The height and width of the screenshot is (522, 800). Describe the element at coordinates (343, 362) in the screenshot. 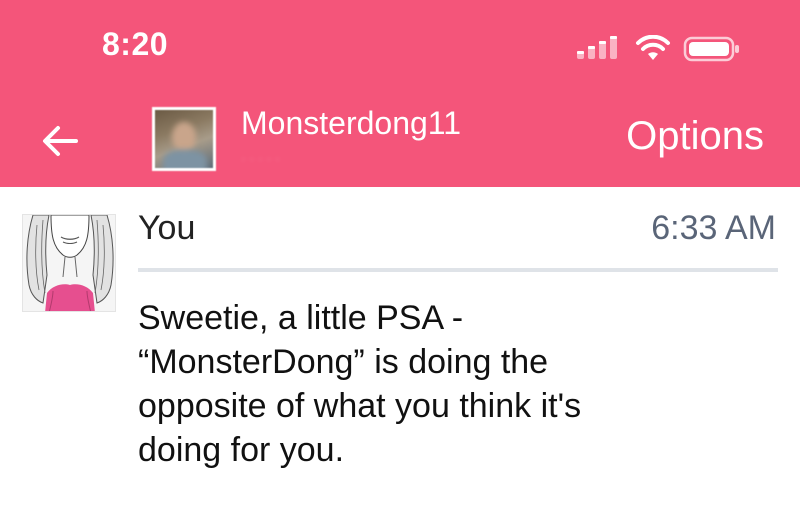

I see `message-line: “MonsterDong” is doing the` at that location.